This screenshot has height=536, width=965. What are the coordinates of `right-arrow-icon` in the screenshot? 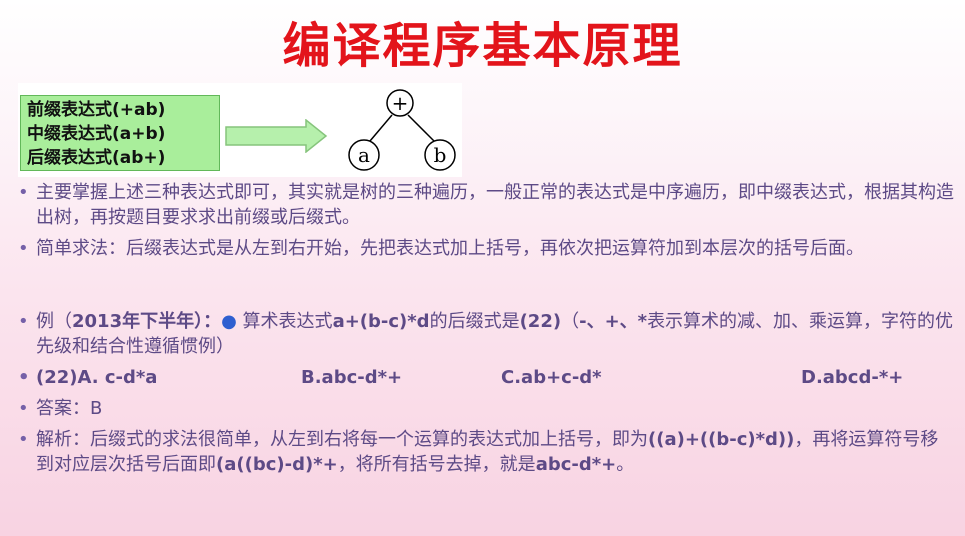 It's located at (276, 136).